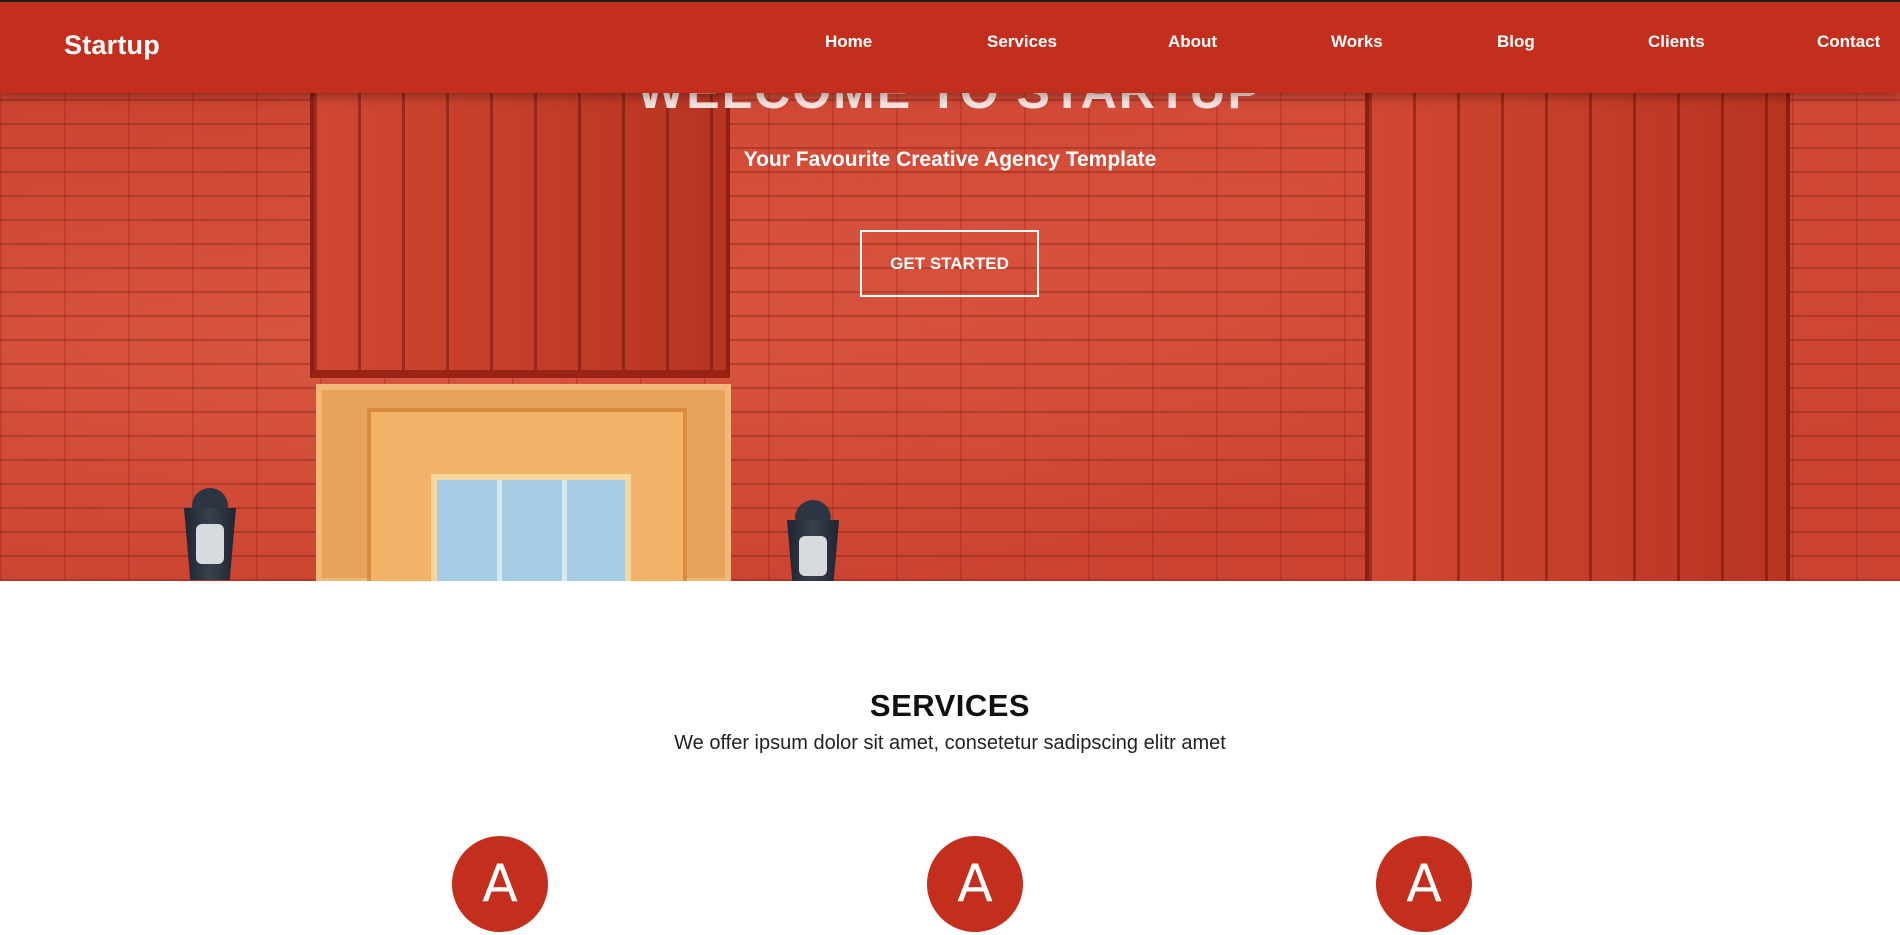  Describe the element at coordinates (210, 534) in the screenshot. I see `lamp-left` at that location.